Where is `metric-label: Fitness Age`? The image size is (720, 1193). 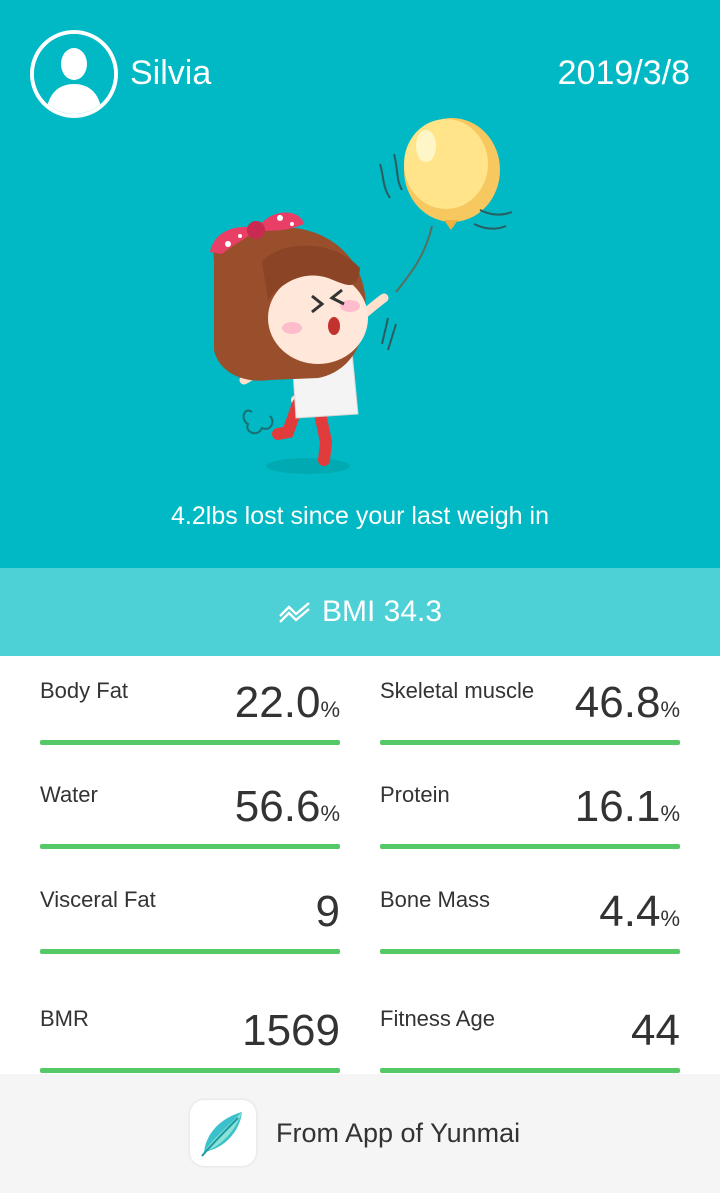 metric-label: Fitness Age is located at coordinates (437, 1018).